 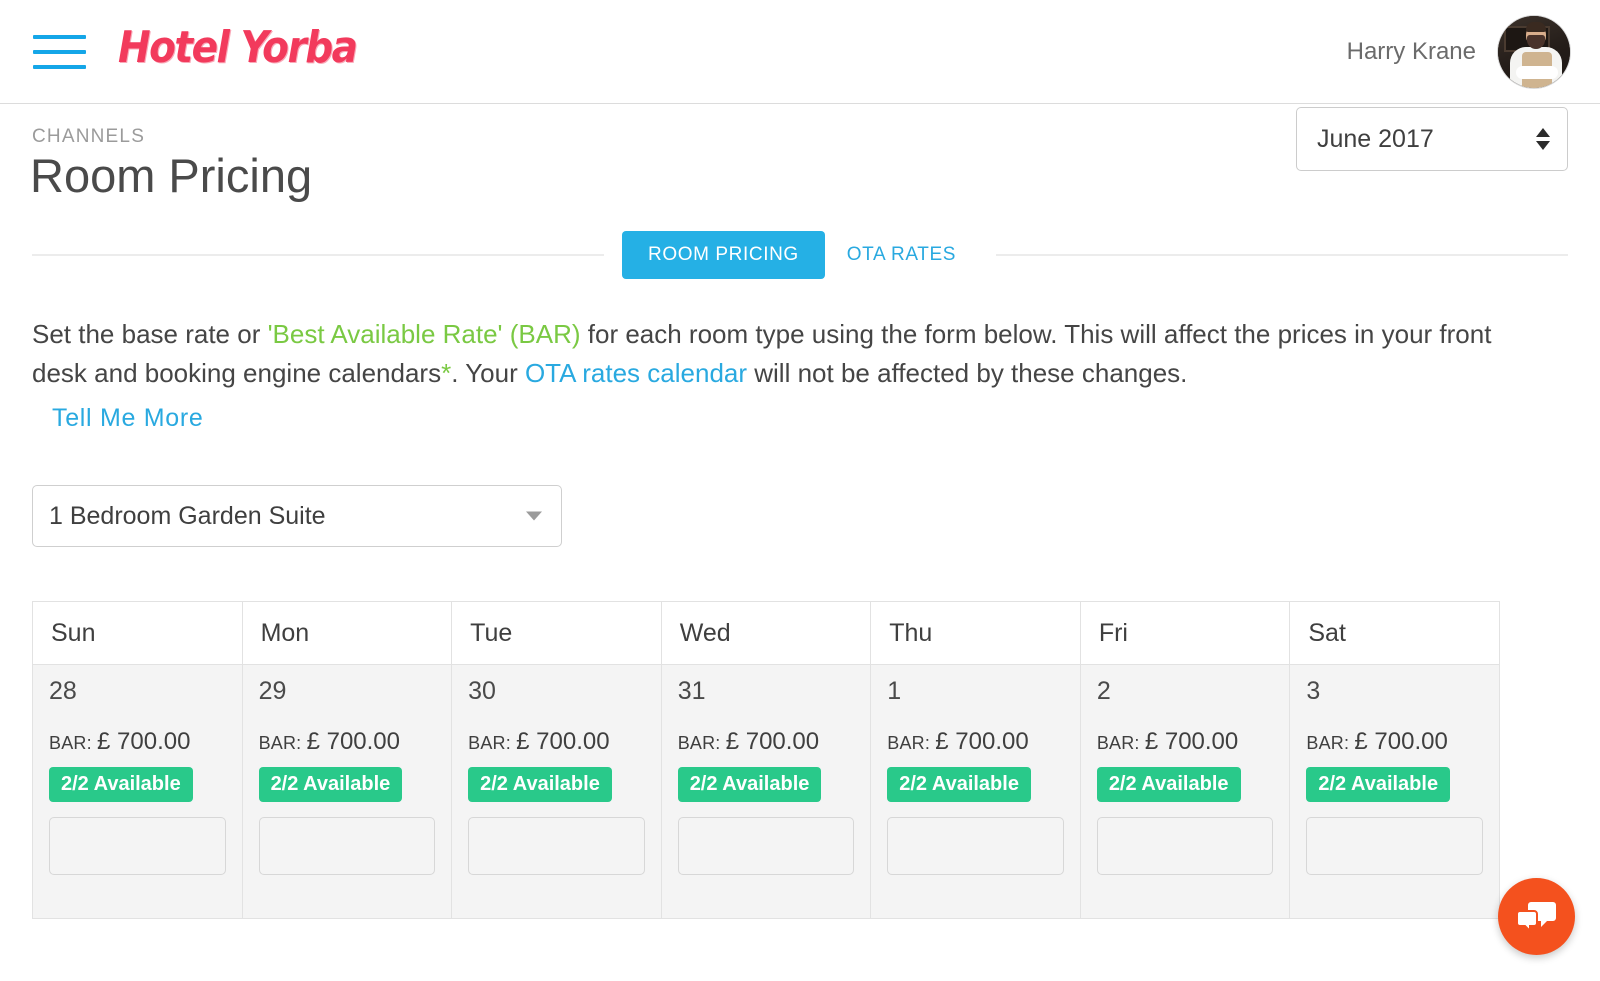 I want to click on room-type-select-input: 1 Bedroom Garden Suite, so click(x=297, y=515).